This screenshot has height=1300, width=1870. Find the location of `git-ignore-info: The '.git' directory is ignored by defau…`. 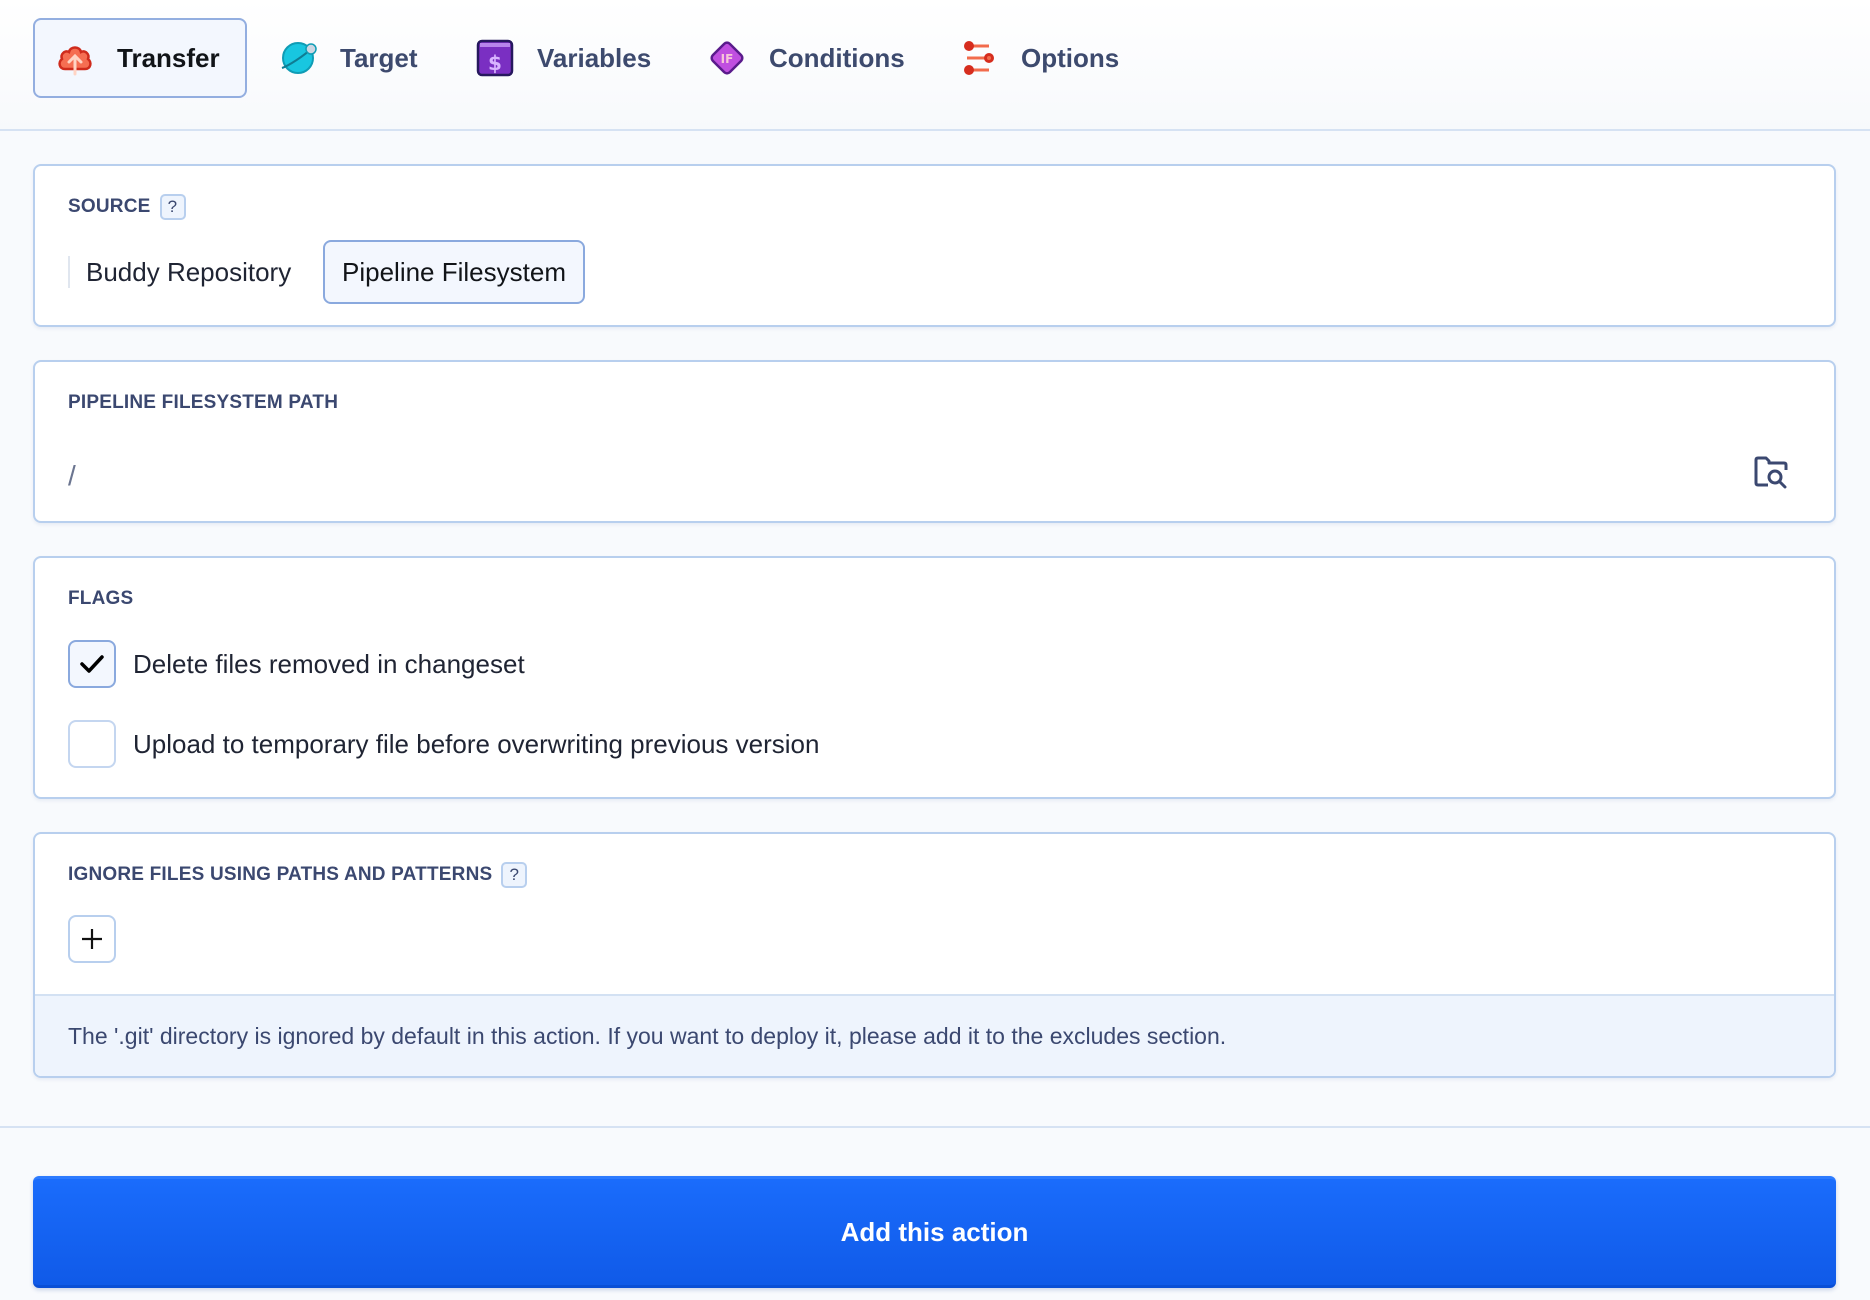

git-ignore-info: The '.git' directory is ignored by defau… is located at coordinates (934, 1035).